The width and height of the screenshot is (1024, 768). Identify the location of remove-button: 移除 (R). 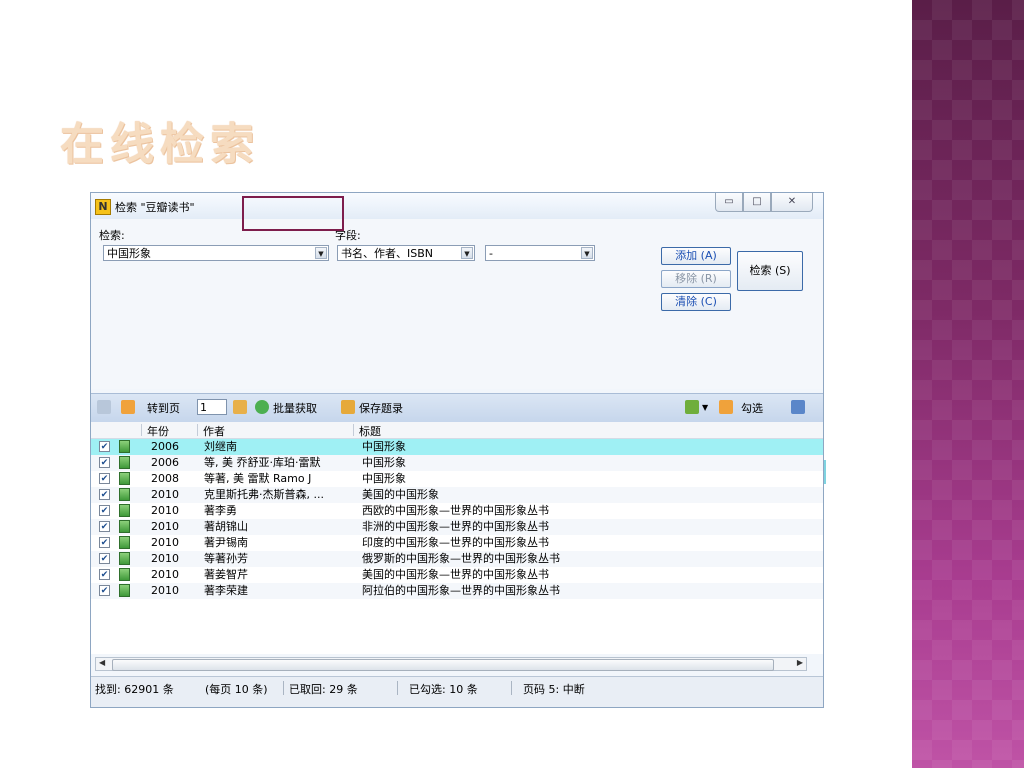
(696, 279).